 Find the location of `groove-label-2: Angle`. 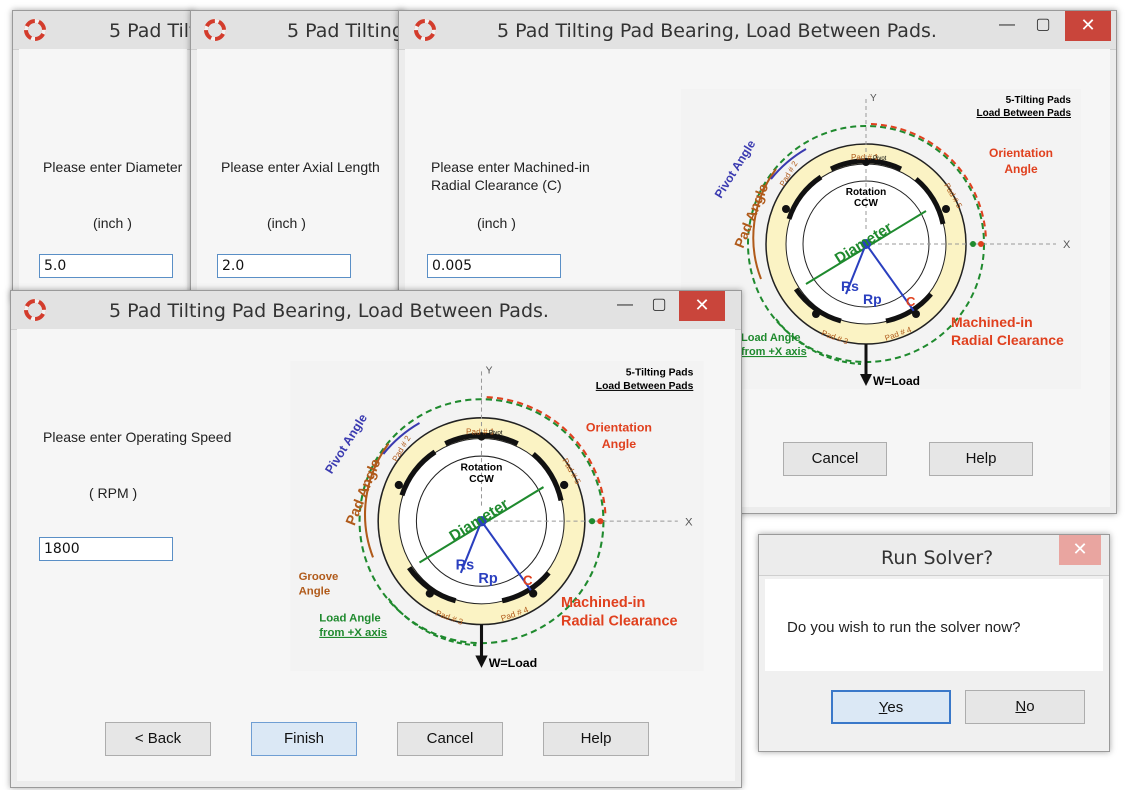

groove-label-2: Angle is located at coordinates (315, 592).